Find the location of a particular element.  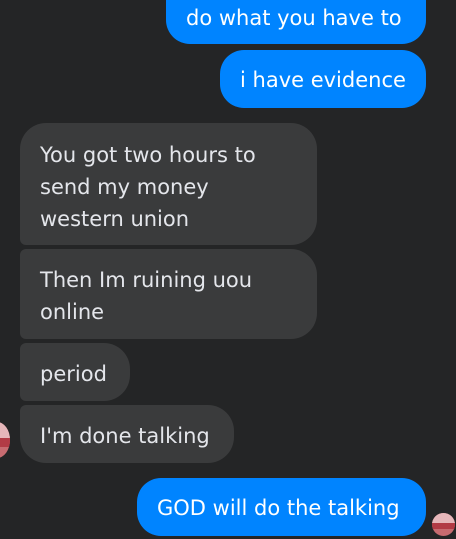

received-message: period is located at coordinates (75, 372).